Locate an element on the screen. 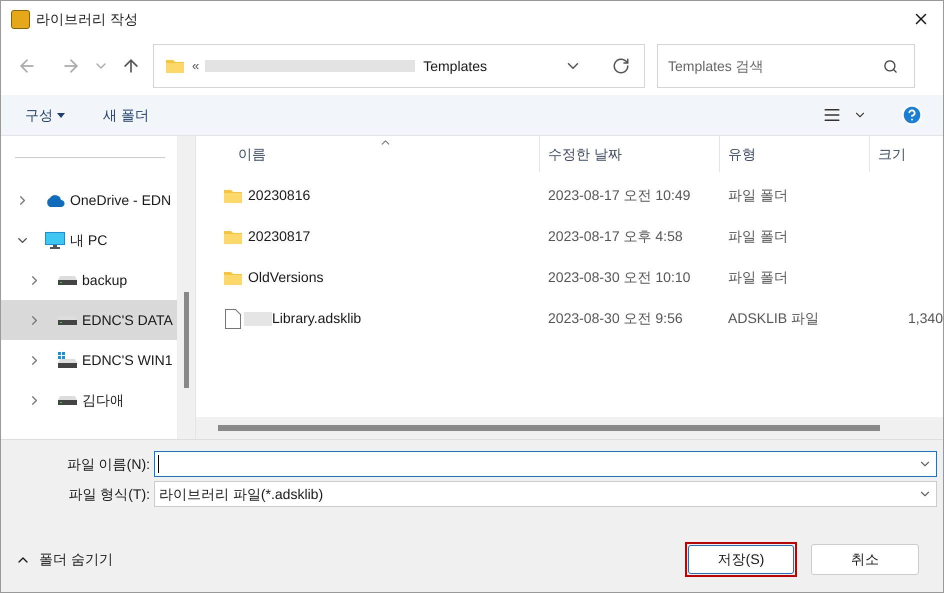 Image resolution: width=944 pixels, height=593 pixels. modified-date: 2023-08-17 오후 4:58 is located at coordinates (615, 236).